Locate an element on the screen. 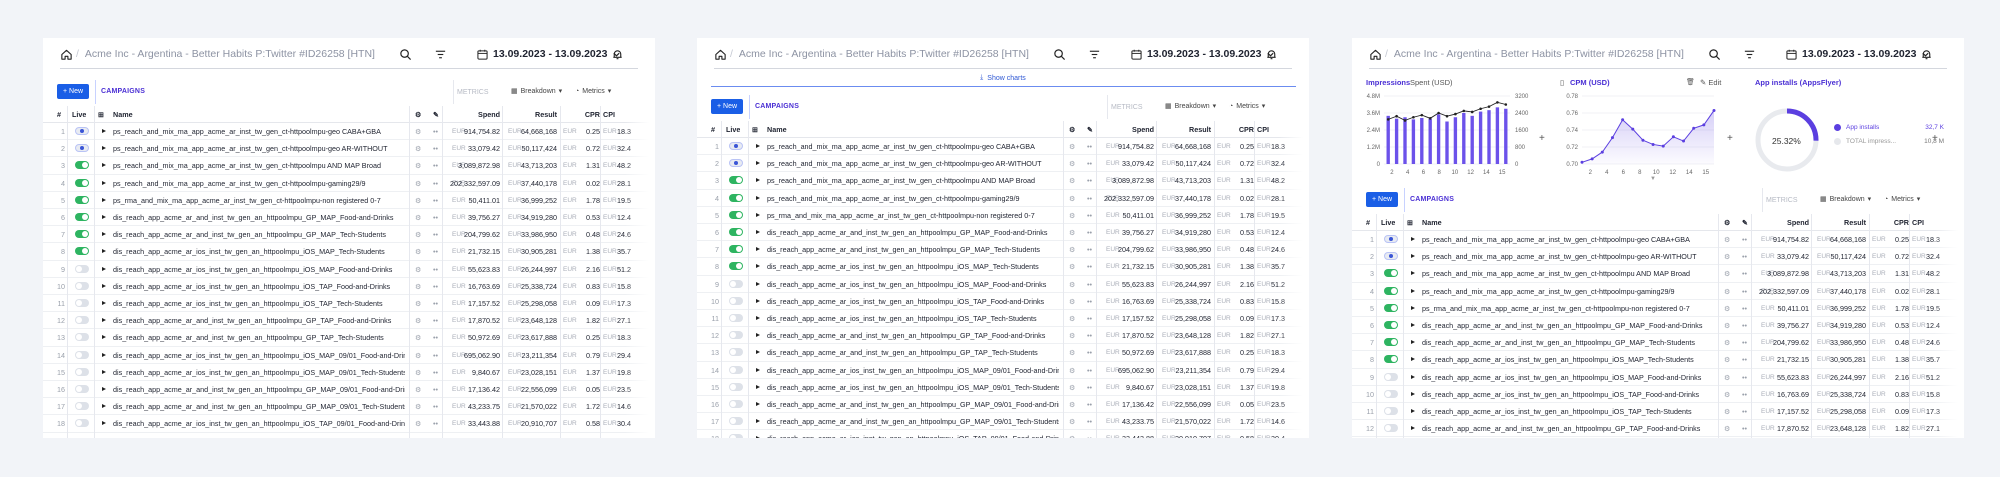 This screenshot has width=2000, height=477. col-cpi-header: CPI is located at coordinates (609, 114).